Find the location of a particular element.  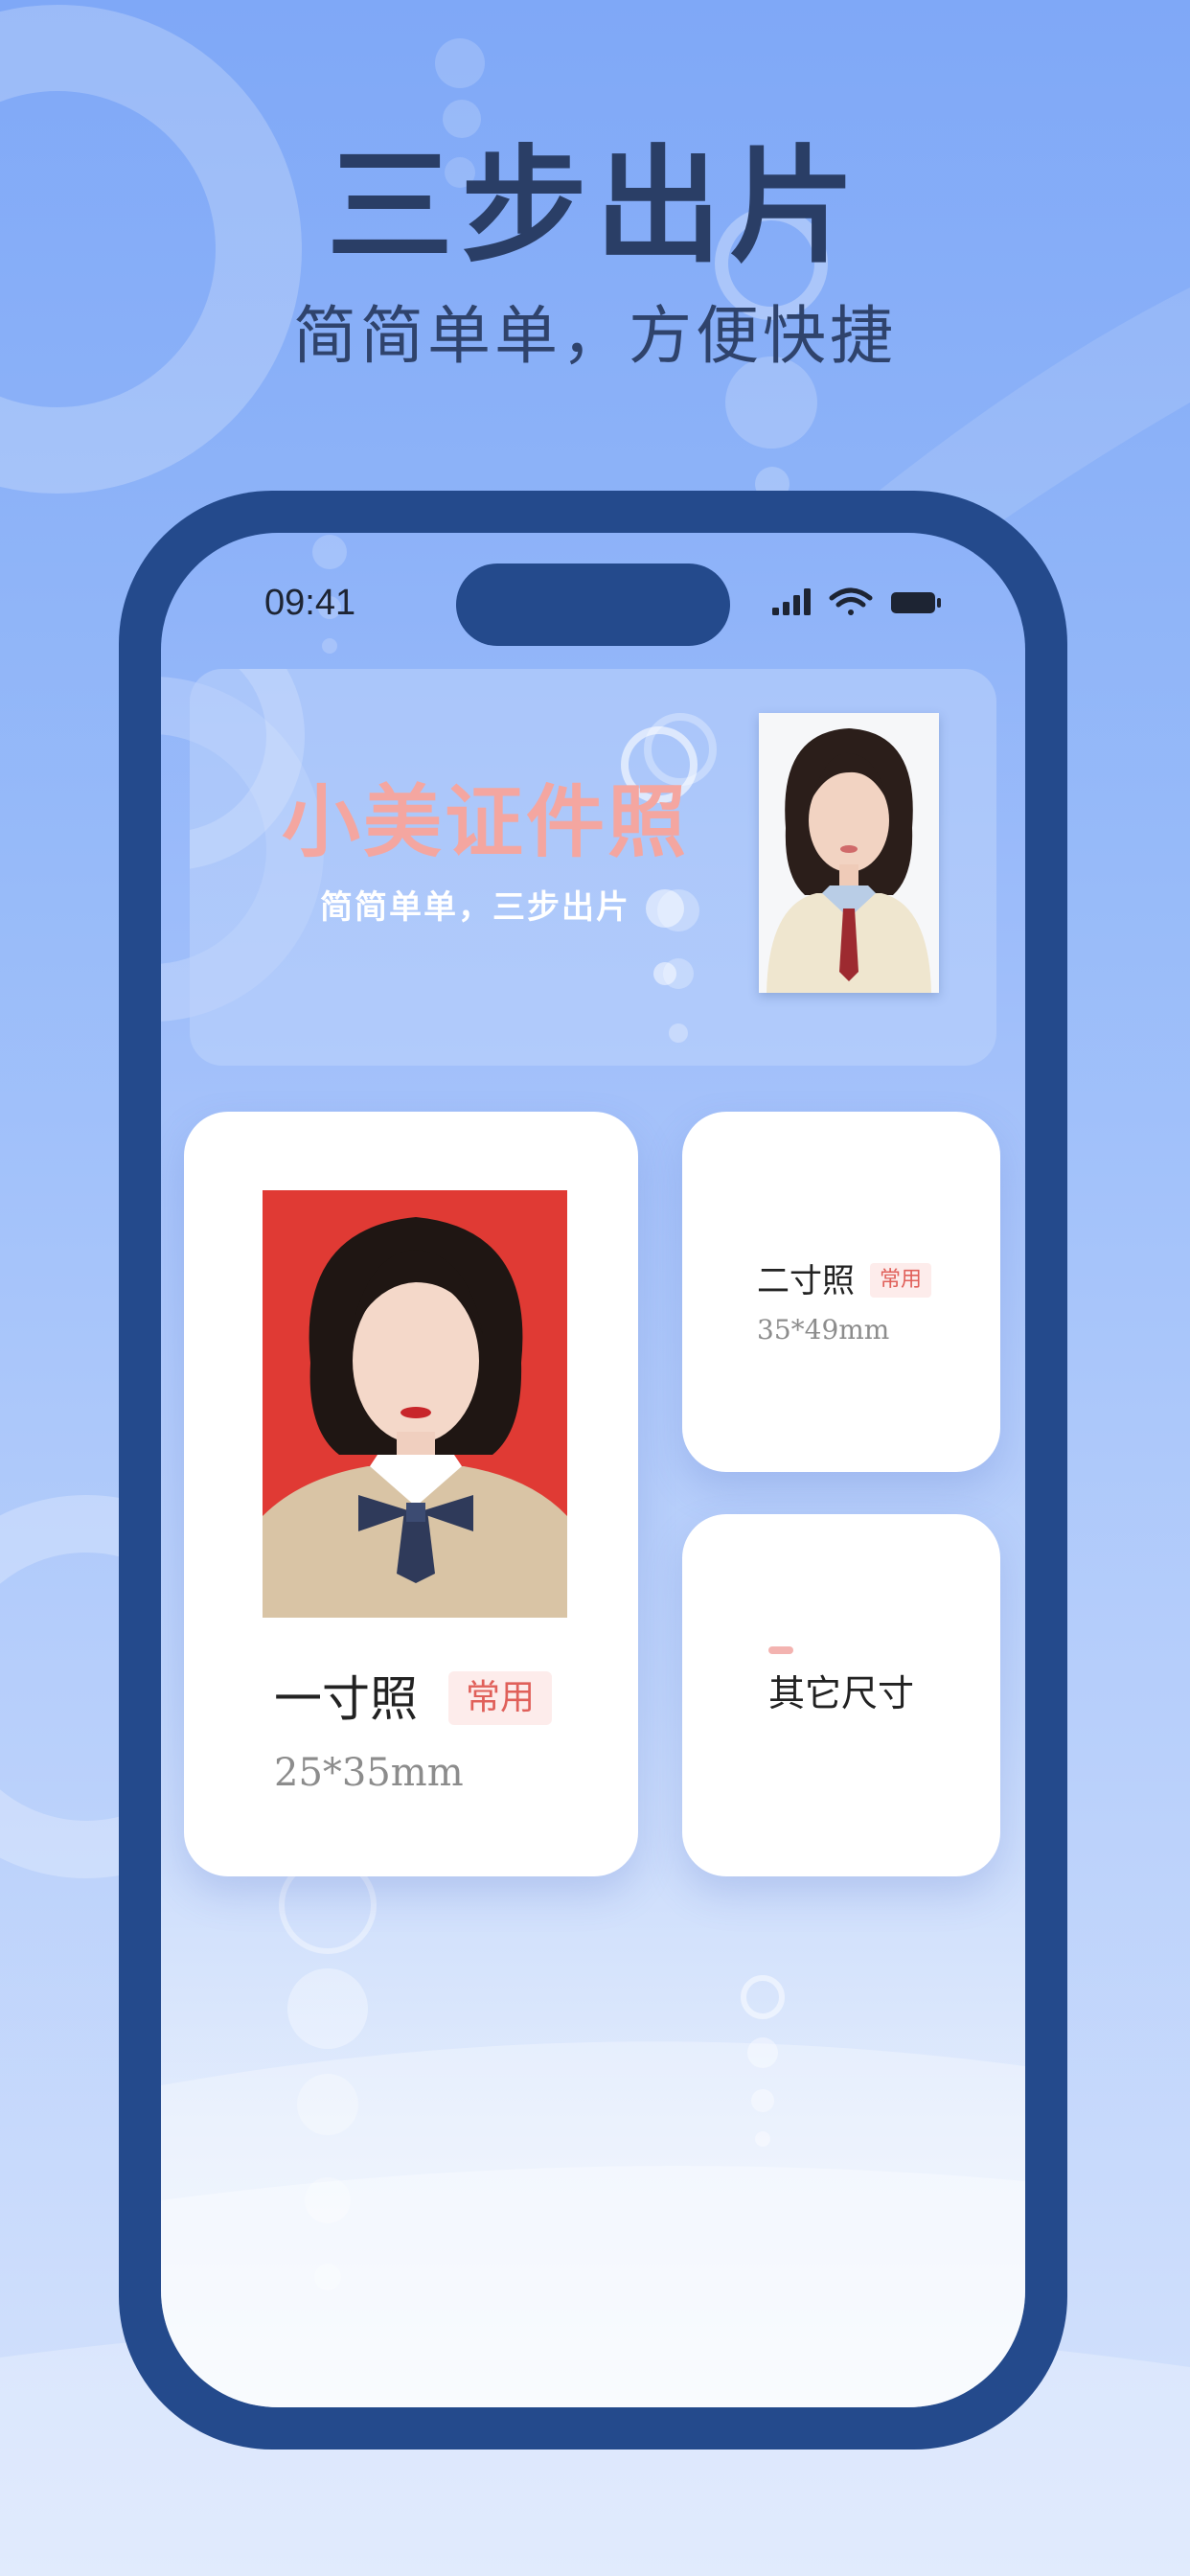

page-title: 三步出片 is located at coordinates (595, 206).